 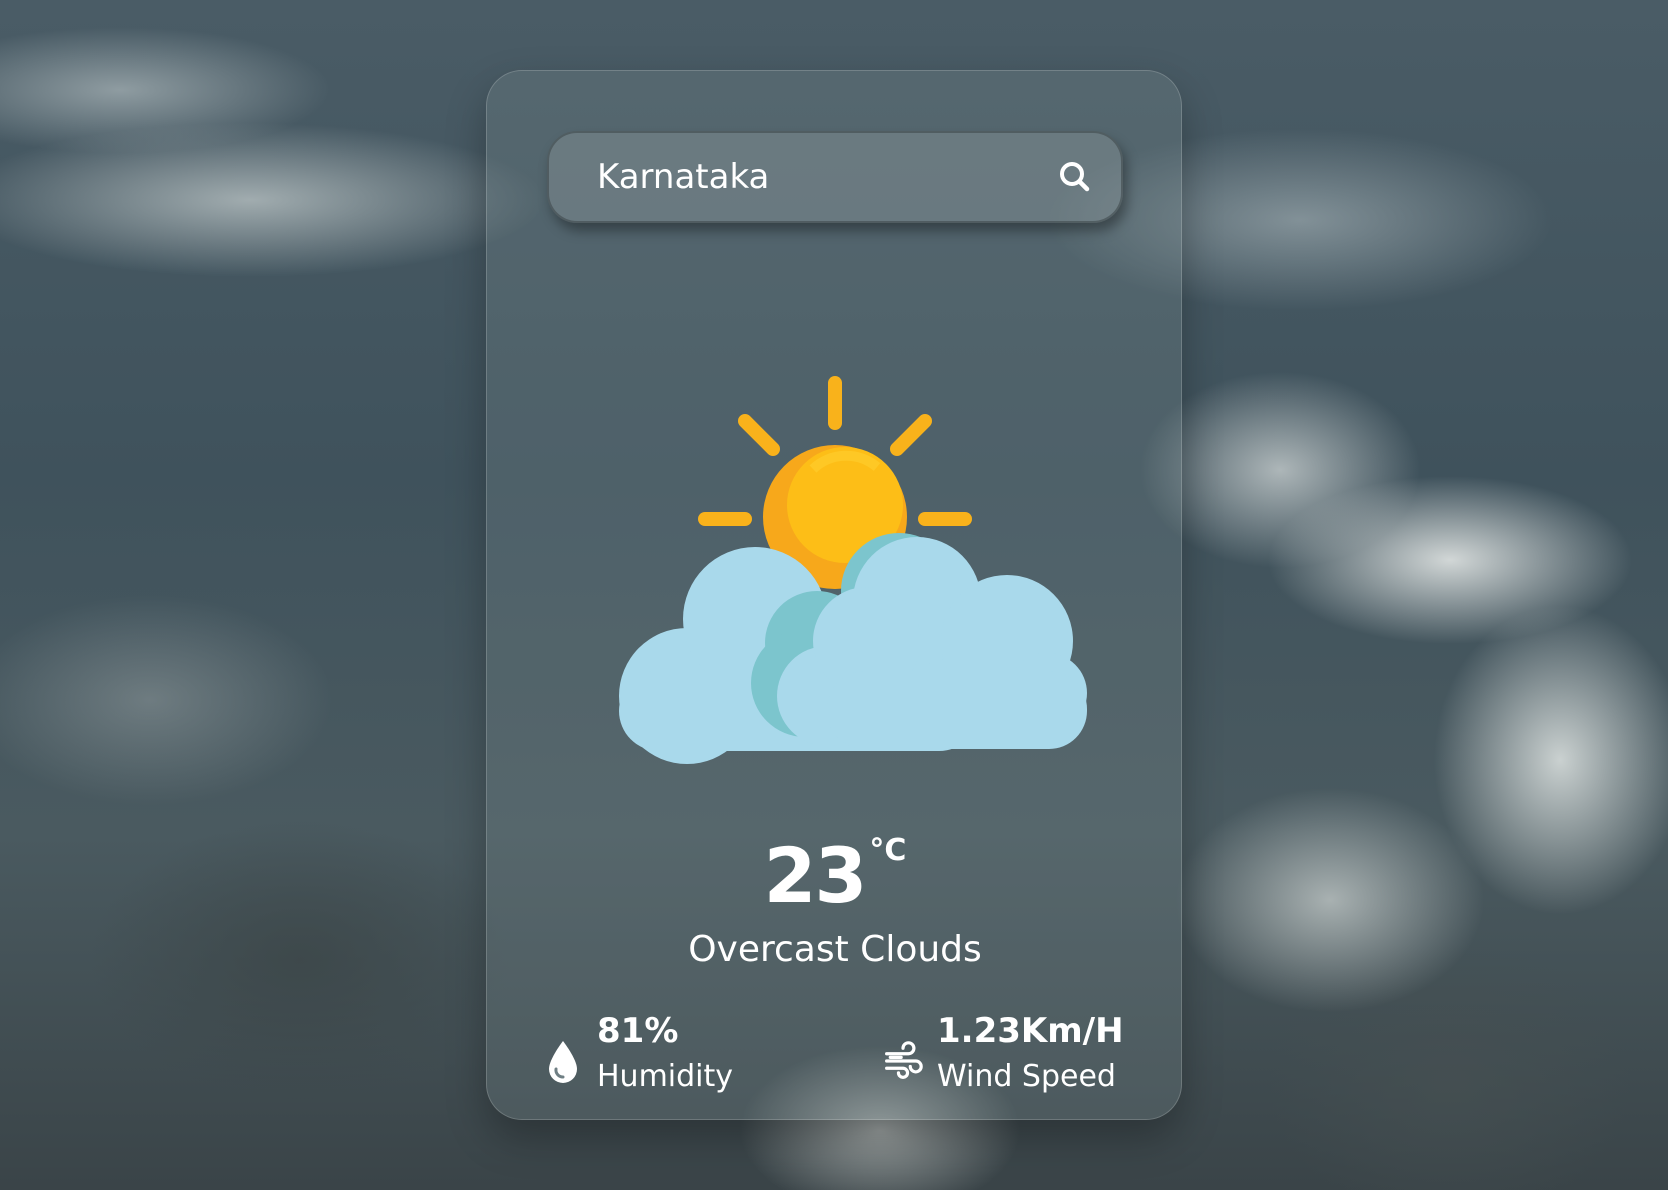 What do you see at coordinates (817, 177) in the screenshot?
I see `search-input` at bounding box center [817, 177].